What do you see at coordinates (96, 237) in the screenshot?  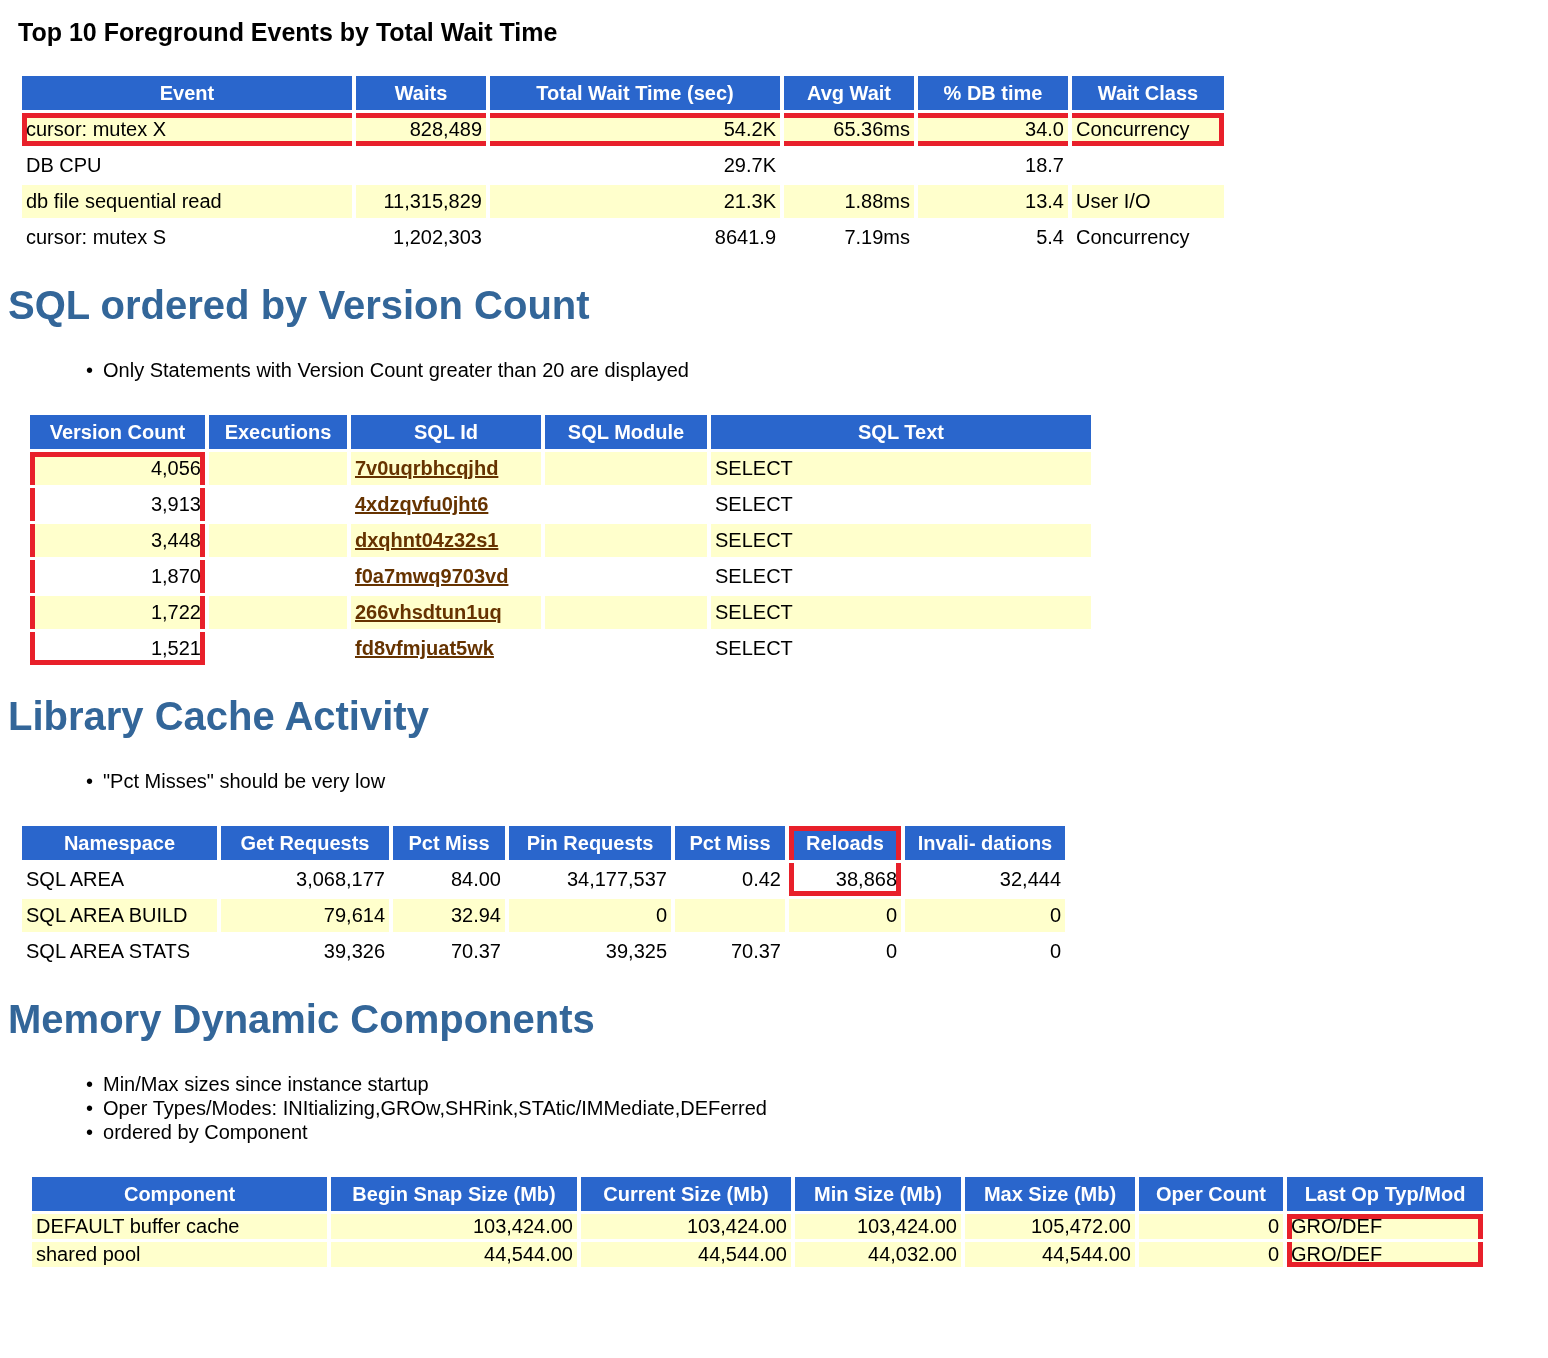 I see `table-cell-text: cursor: mutex S` at bounding box center [96, 237].